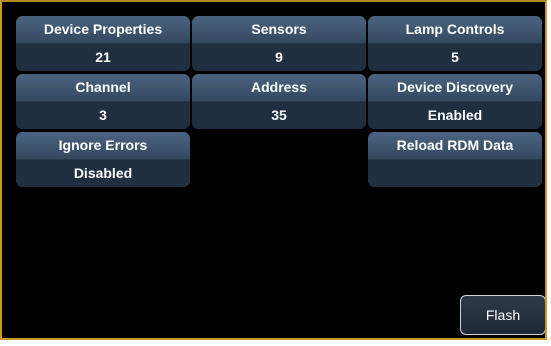 The height and width of the screenshot is (346, 551). I want to click on channel-value: 3, so click(103, 115).